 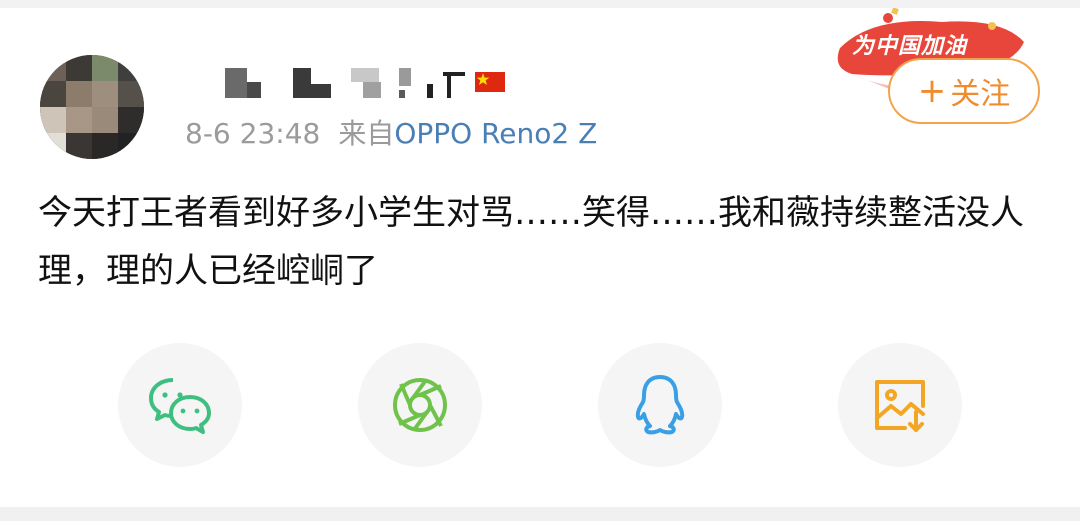 I want to click on author-name, so click(x=355, y=82).